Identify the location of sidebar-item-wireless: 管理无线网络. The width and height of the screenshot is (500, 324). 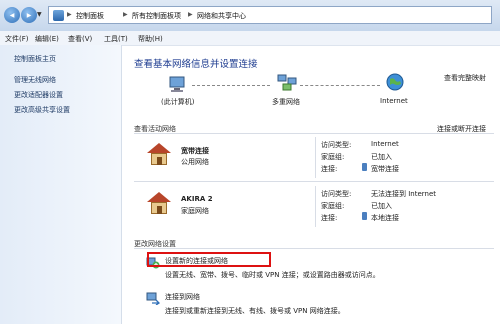
(35, 80).